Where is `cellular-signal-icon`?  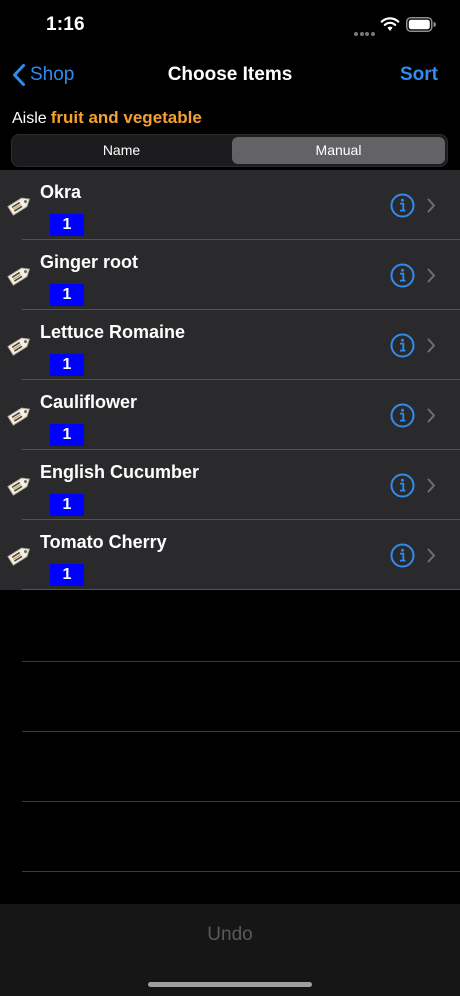 cellular-signal-icon is located at coordinates (365, 29).